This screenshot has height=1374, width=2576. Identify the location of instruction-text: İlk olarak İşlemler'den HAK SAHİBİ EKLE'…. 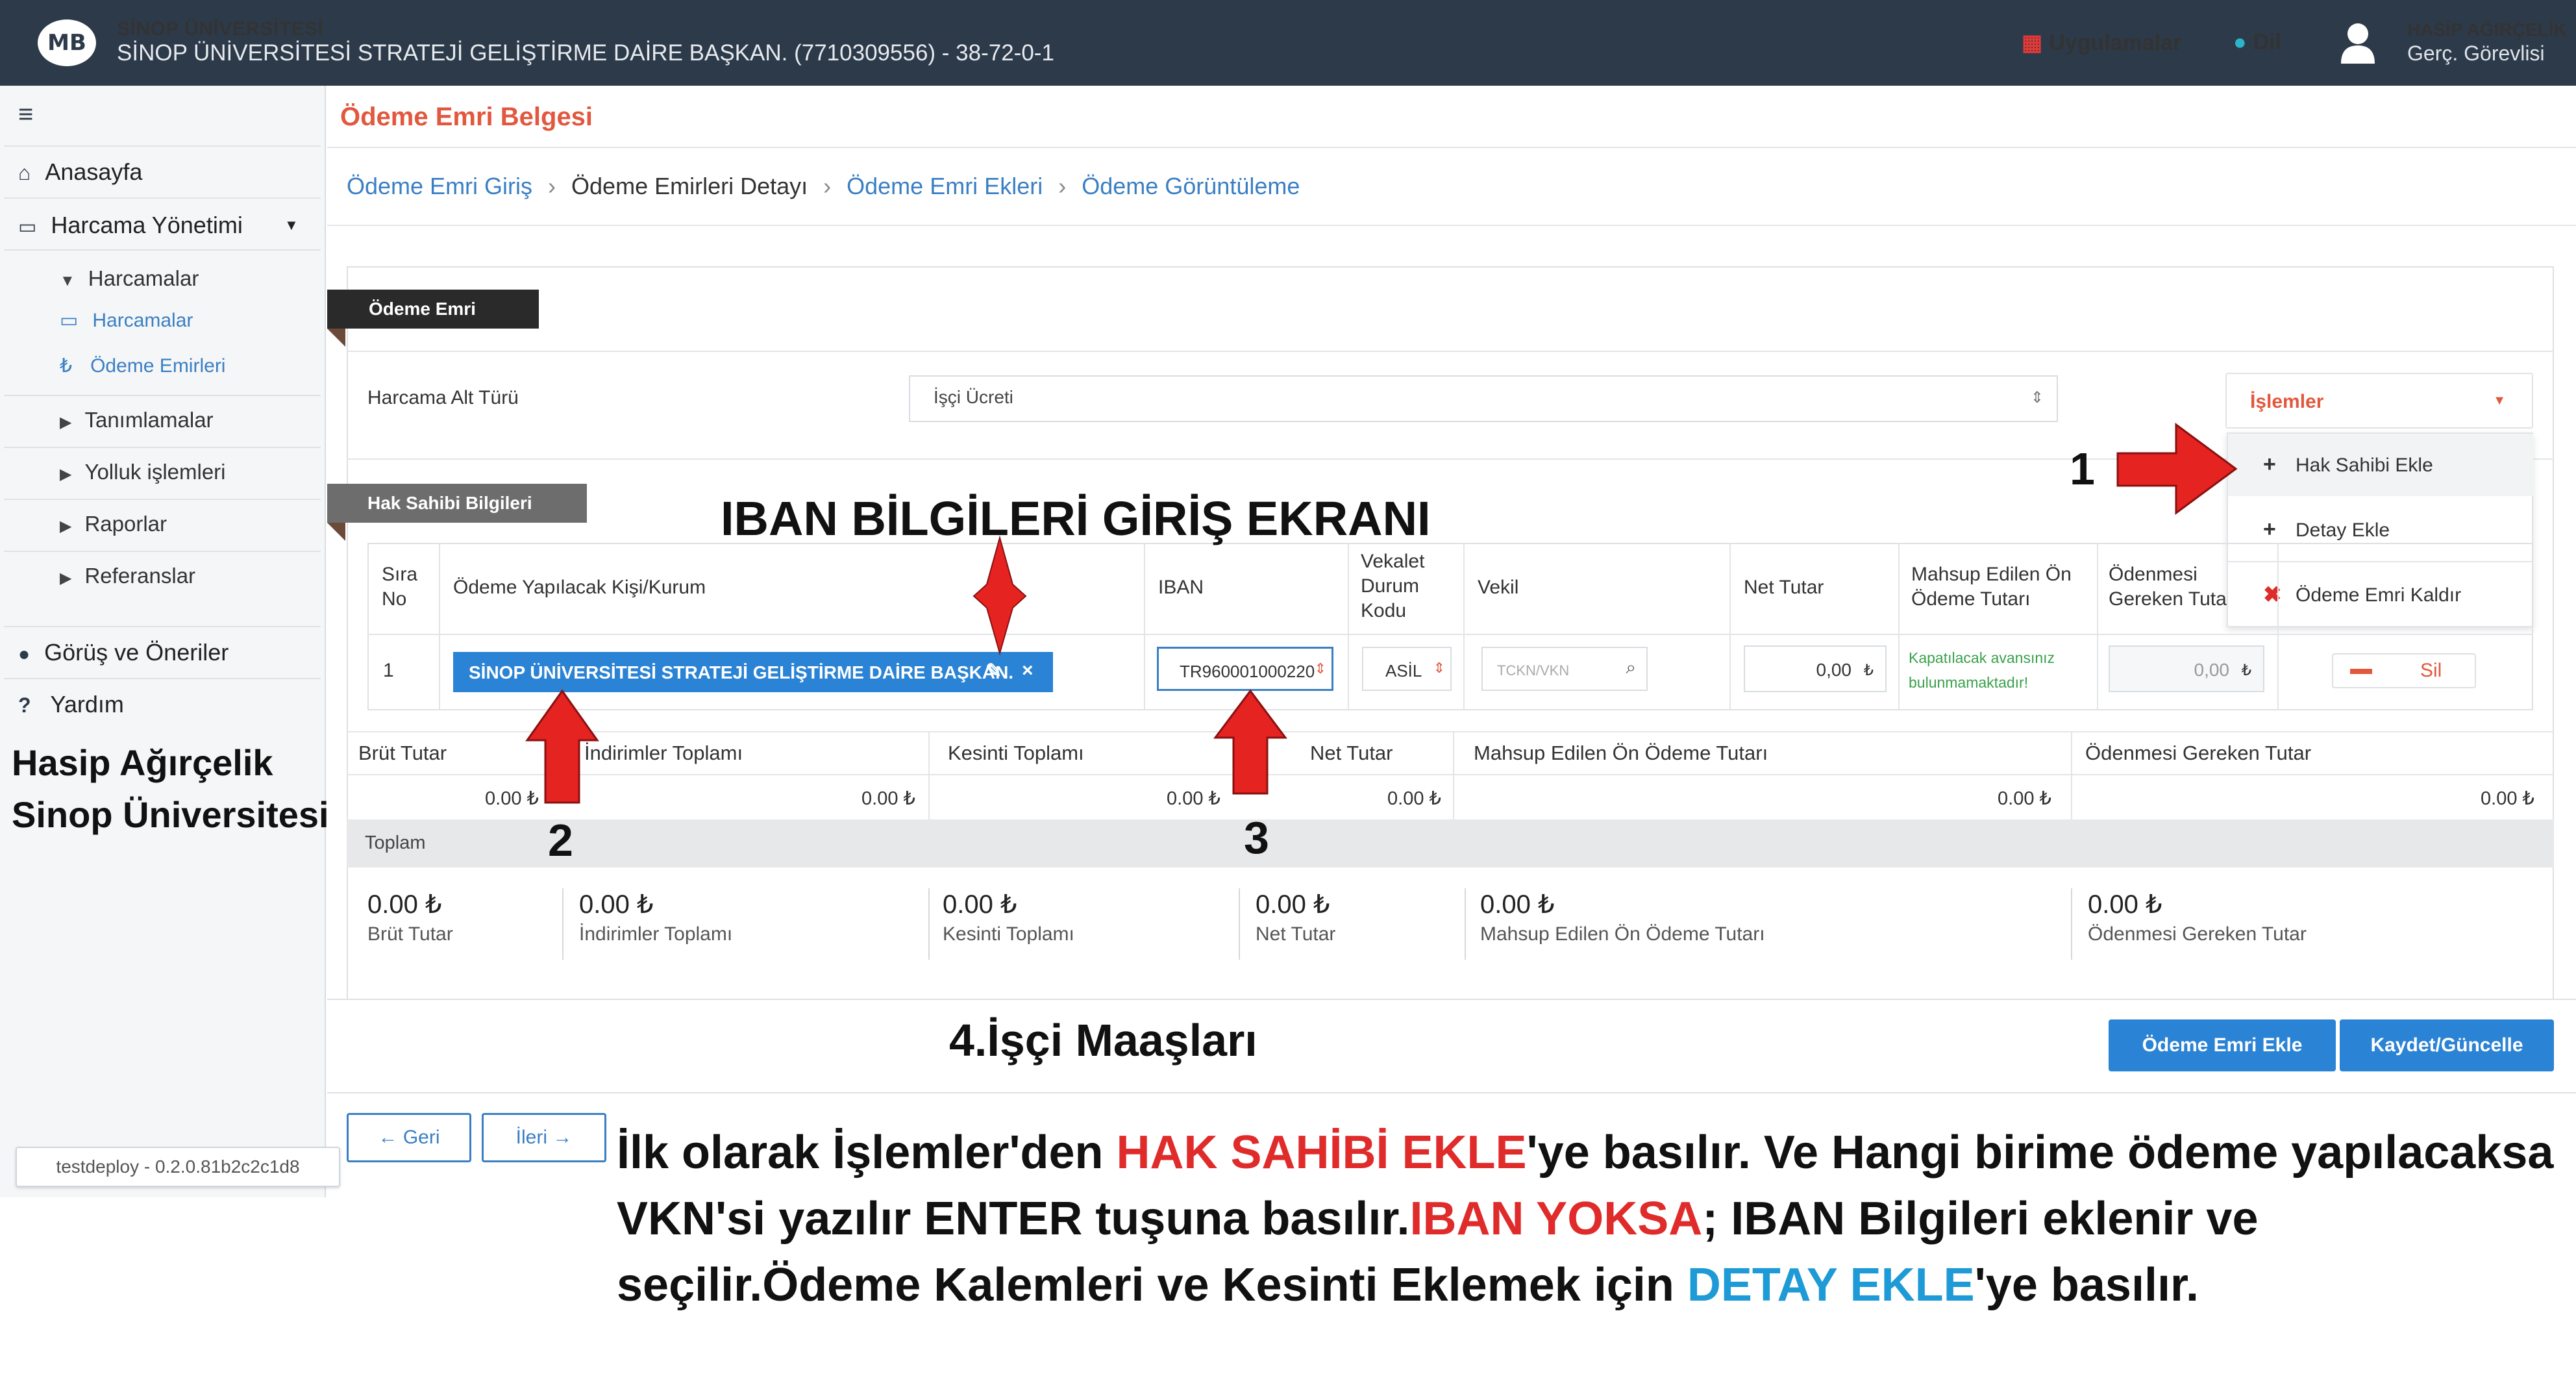
(1585, 1219).